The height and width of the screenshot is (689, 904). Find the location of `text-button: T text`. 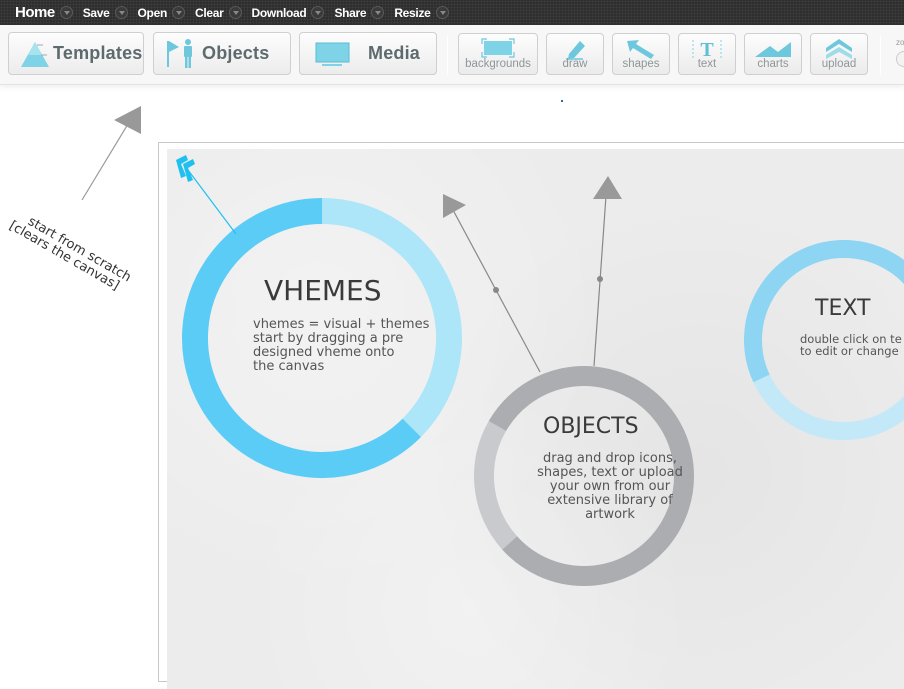

text-button: T text is located at coordinates (707, 54).